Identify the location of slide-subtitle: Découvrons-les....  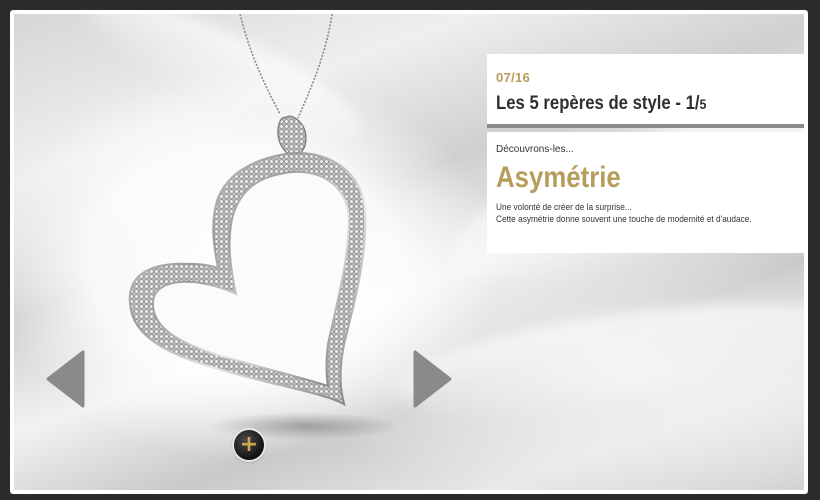
(535, 149).